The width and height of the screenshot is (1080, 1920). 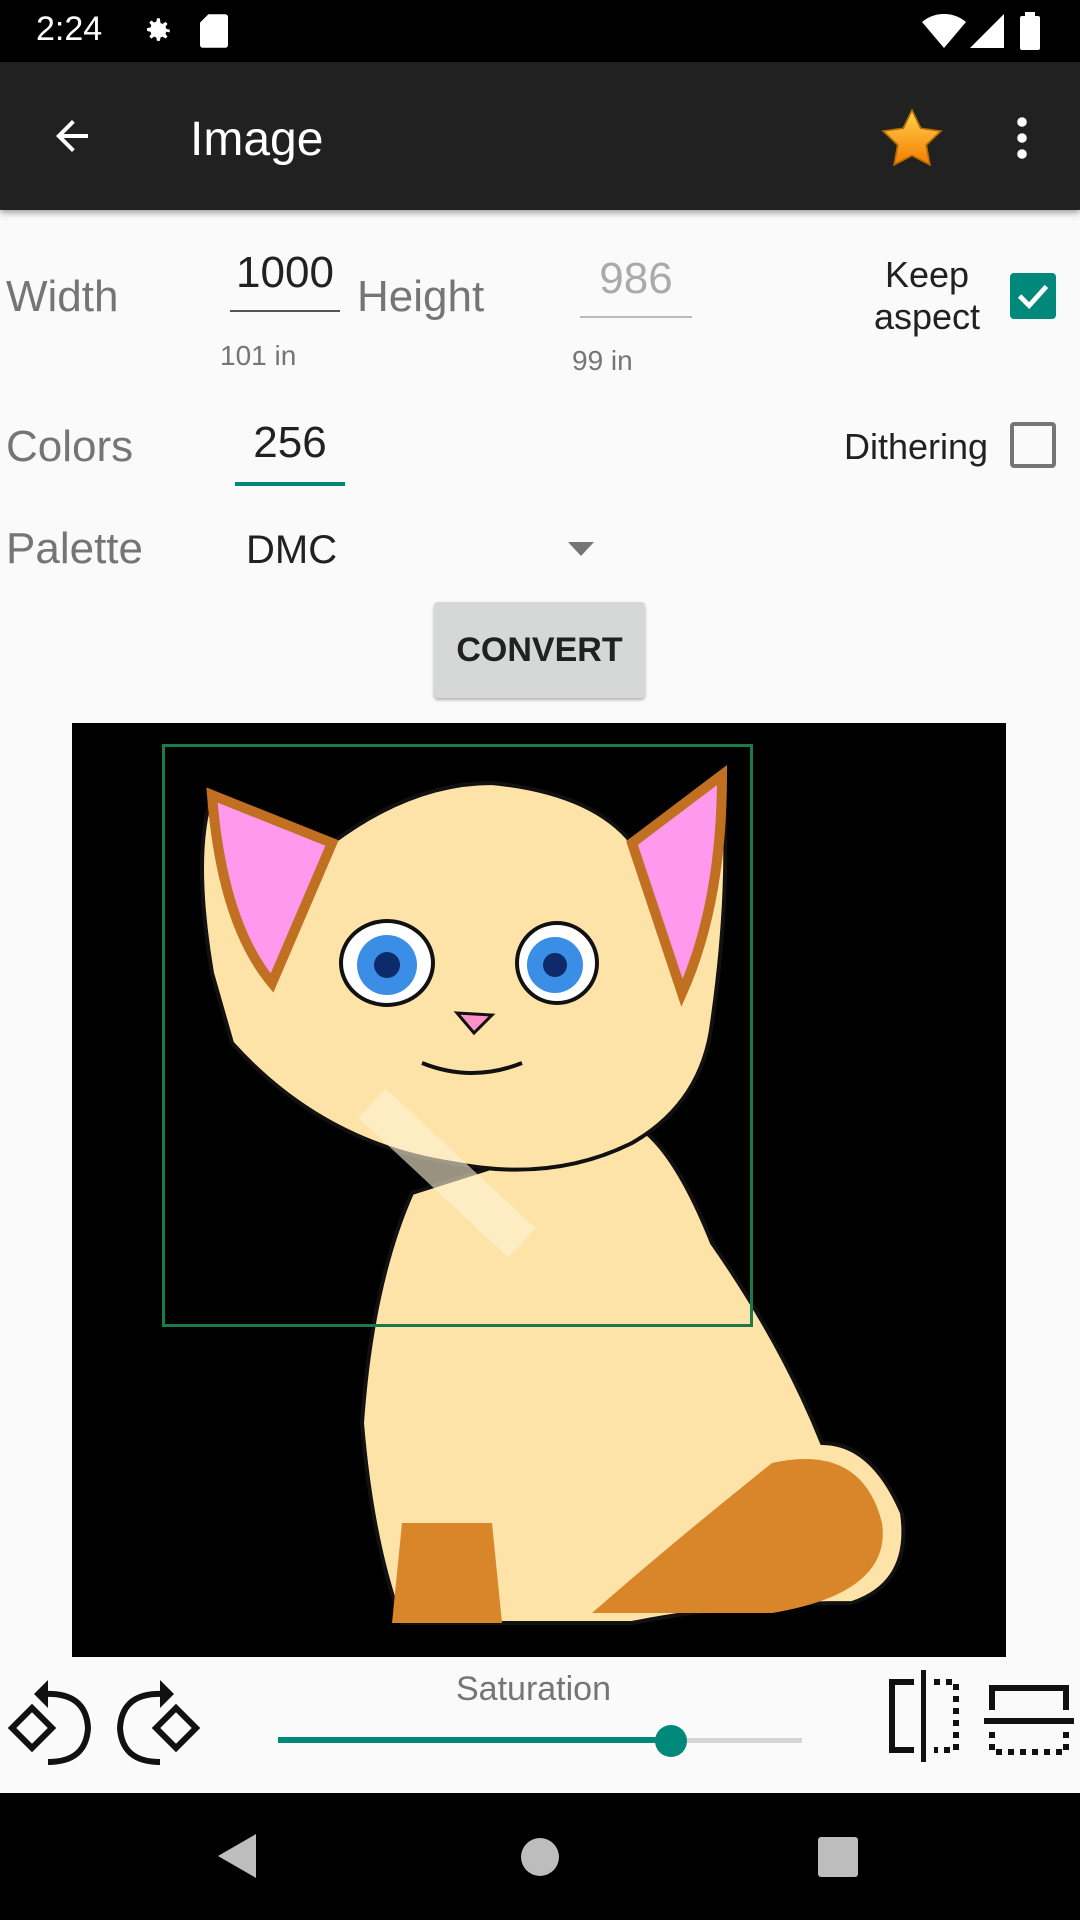 I want to click on keep-aspect-checkbox, so click(x=1033, y=296).